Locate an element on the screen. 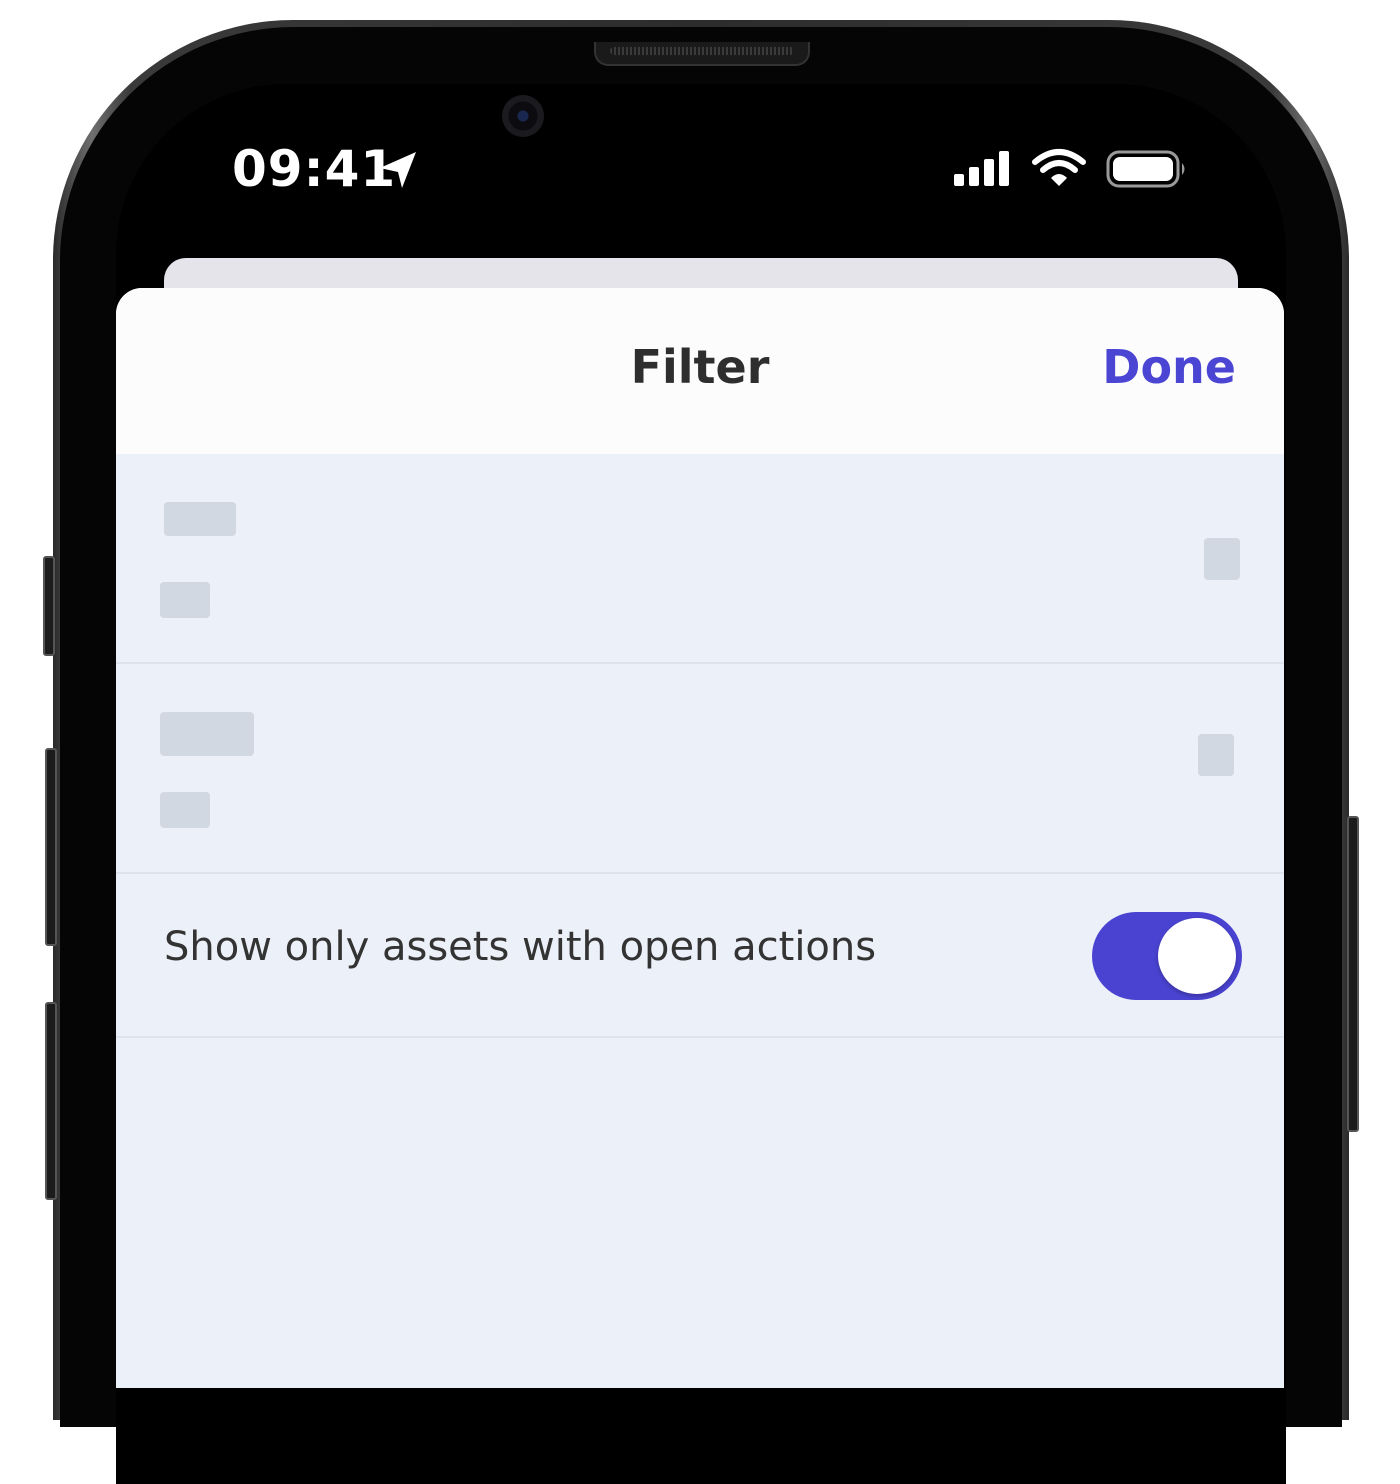  toggle-label: Show only assets with open actions is located at coordinates (520, 947).